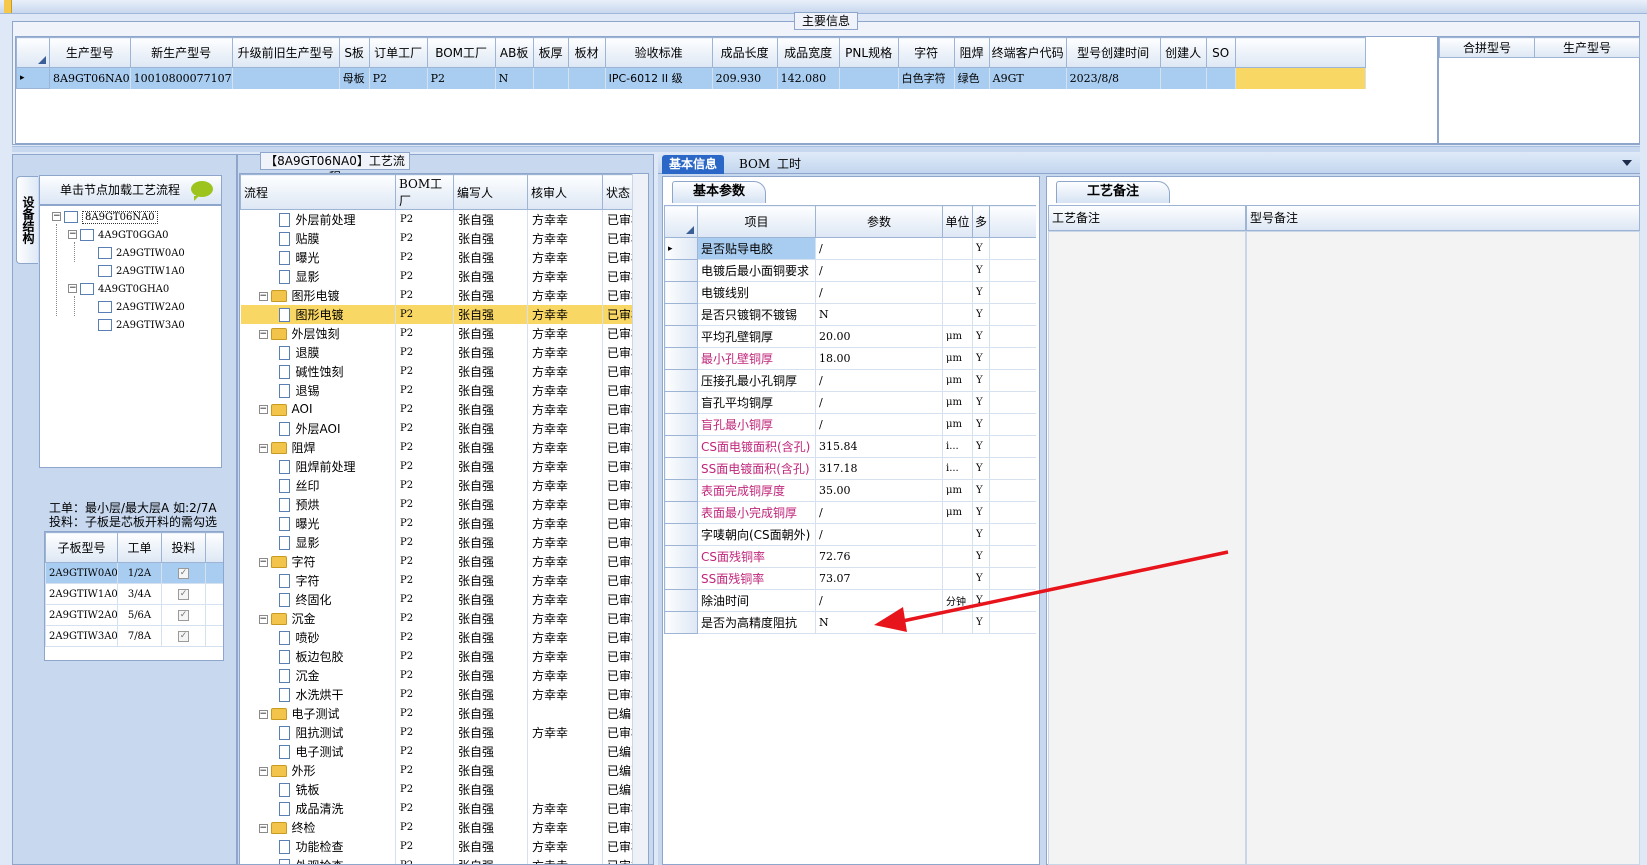  What do you see at coordinates (437, 390) in the screenshot?
I see `flow-row: 退锡 P2张自强方幸幸已审核` at bounding box center [437, 390].